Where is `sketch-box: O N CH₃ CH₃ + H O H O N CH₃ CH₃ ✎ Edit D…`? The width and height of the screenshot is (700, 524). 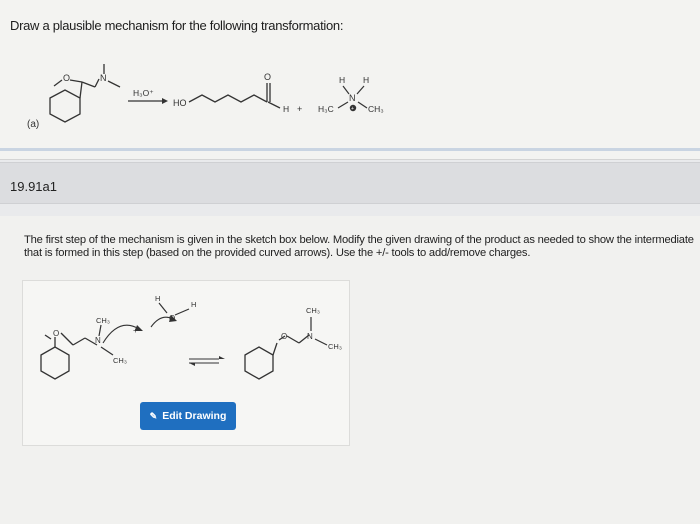
sketch-box: O N CH₃ CH₃ + H O H O N CH₃ CH₃ ✎ Edit D… is located at coordinates (186, 363).